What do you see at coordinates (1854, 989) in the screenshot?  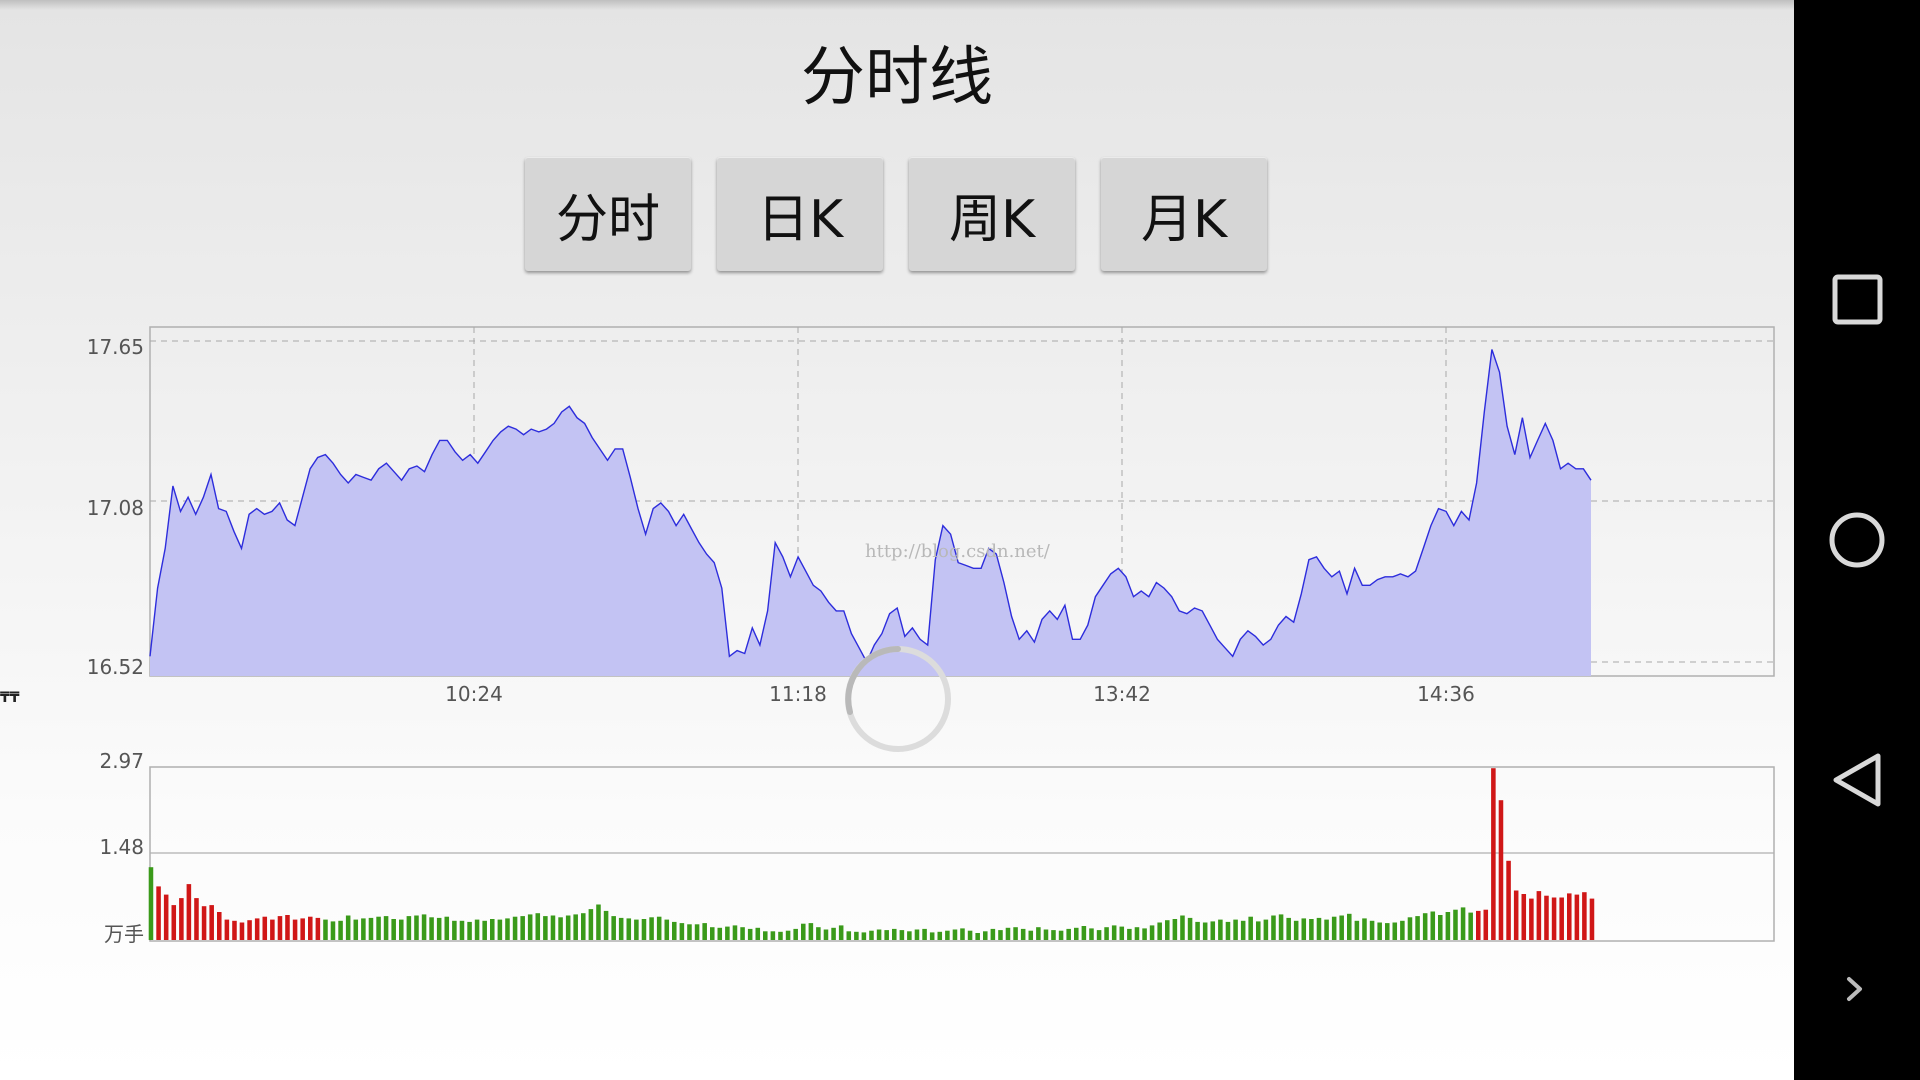 I see `chevron-right-icon` at bounding box center [1854, 989].